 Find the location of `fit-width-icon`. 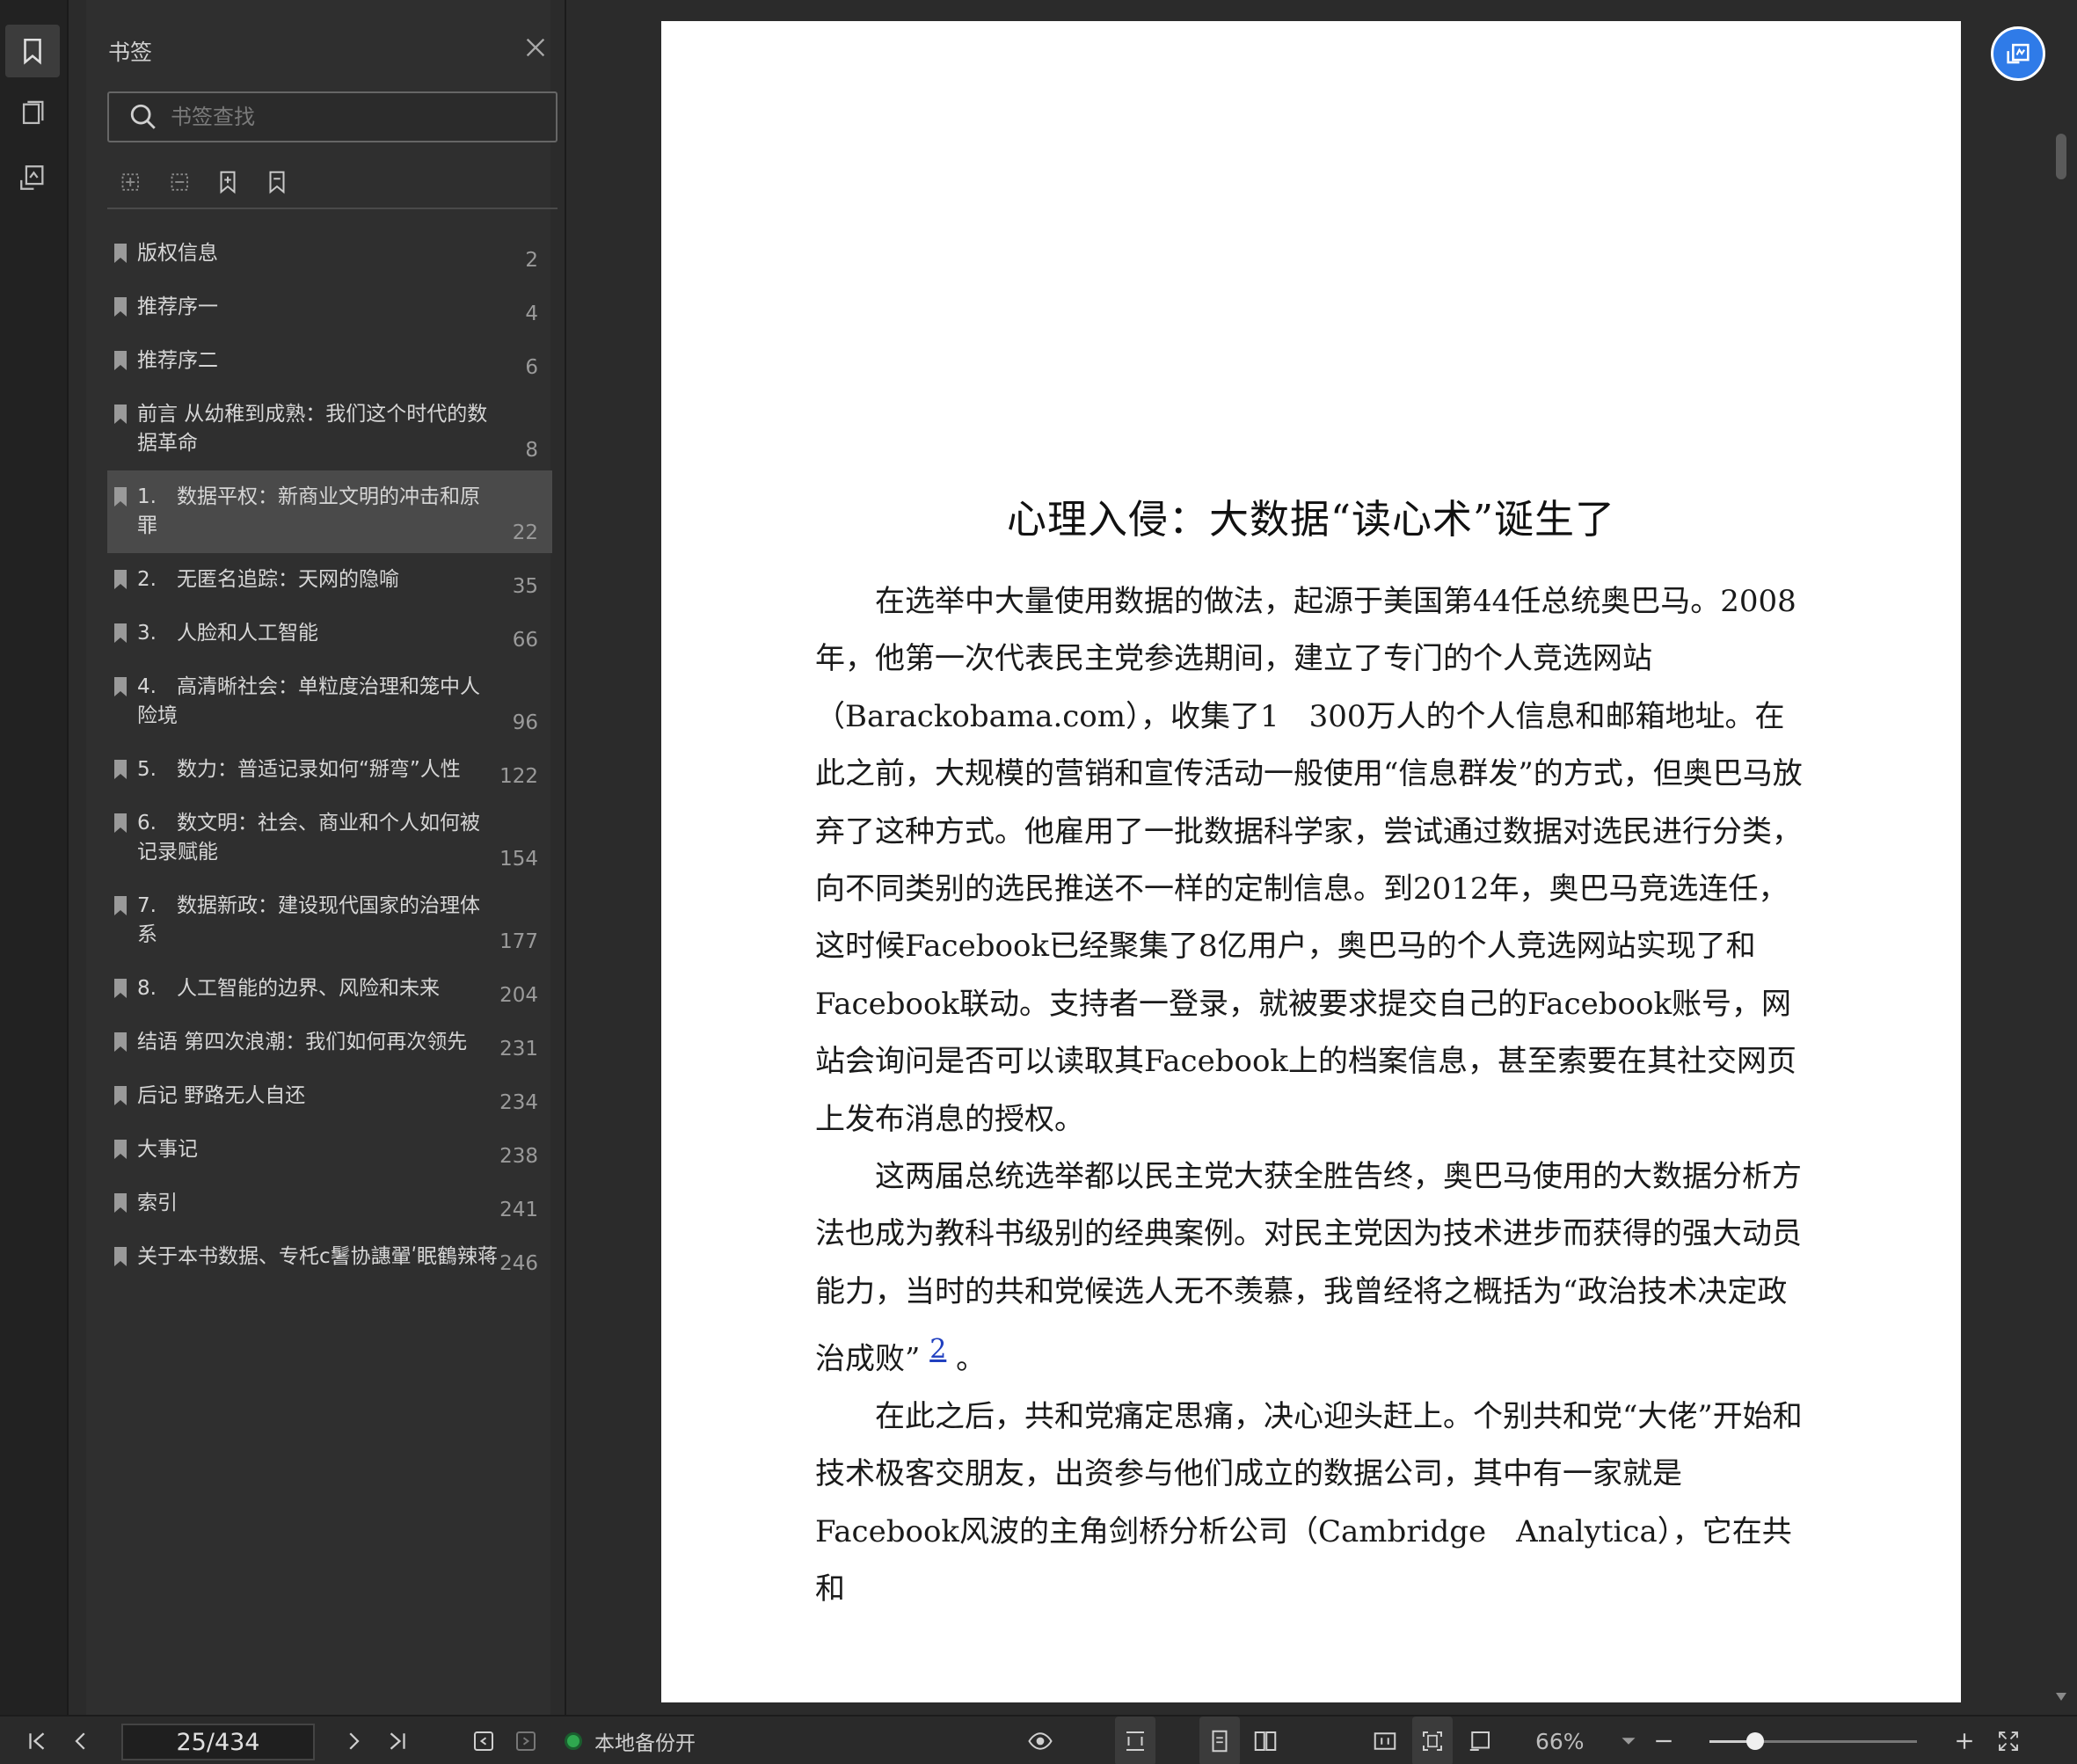

fit-width-icon is located at coordinates (1480, 1740).